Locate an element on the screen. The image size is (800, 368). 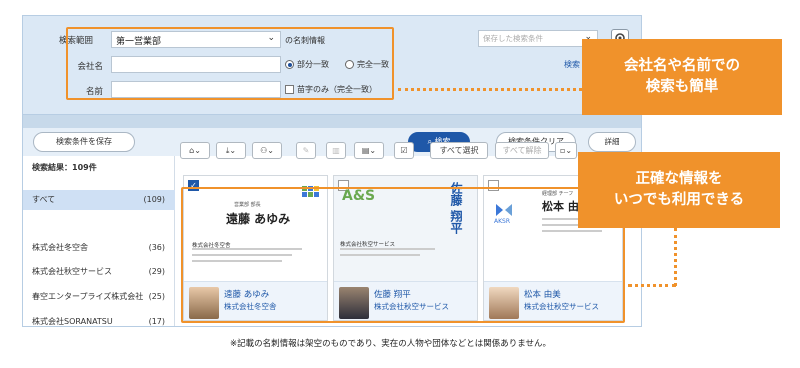
detail-toggle: 詳細 is located at coordinates (612, 142).